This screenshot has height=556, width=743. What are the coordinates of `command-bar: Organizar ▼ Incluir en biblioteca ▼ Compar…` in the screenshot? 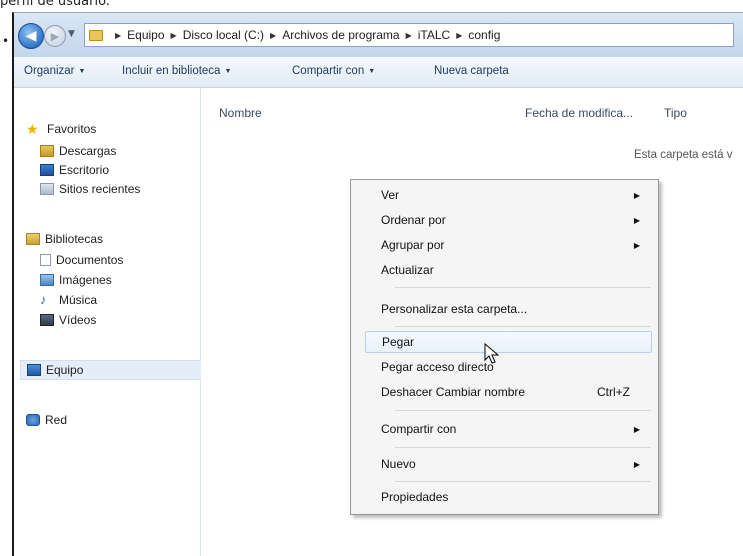 It's located at (378, 72).